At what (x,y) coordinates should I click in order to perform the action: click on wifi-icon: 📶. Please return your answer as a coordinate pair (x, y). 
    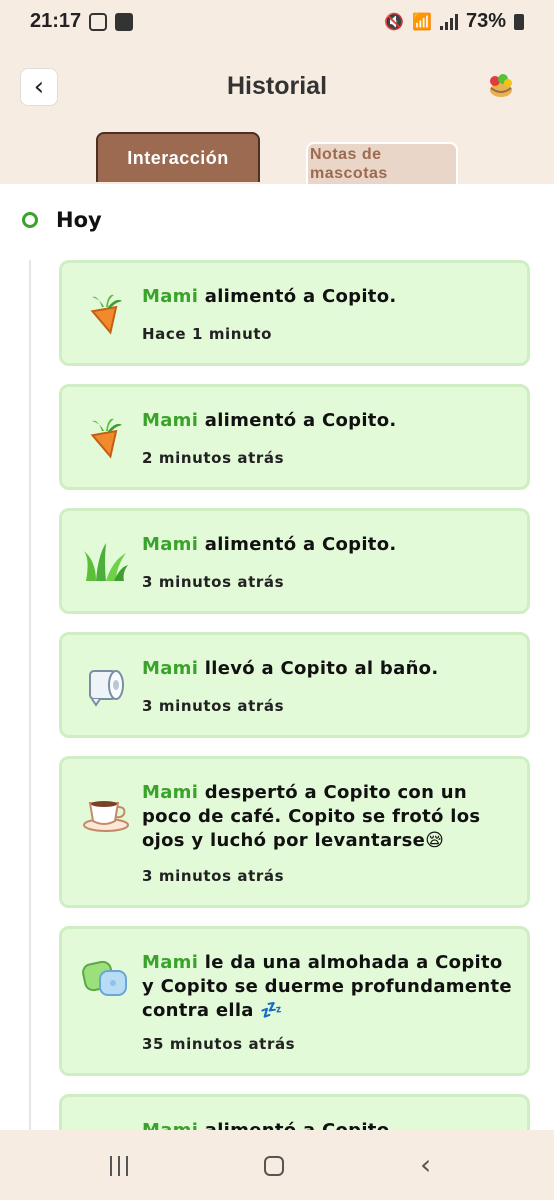
    Looking at the image, I should click on (422, 22).